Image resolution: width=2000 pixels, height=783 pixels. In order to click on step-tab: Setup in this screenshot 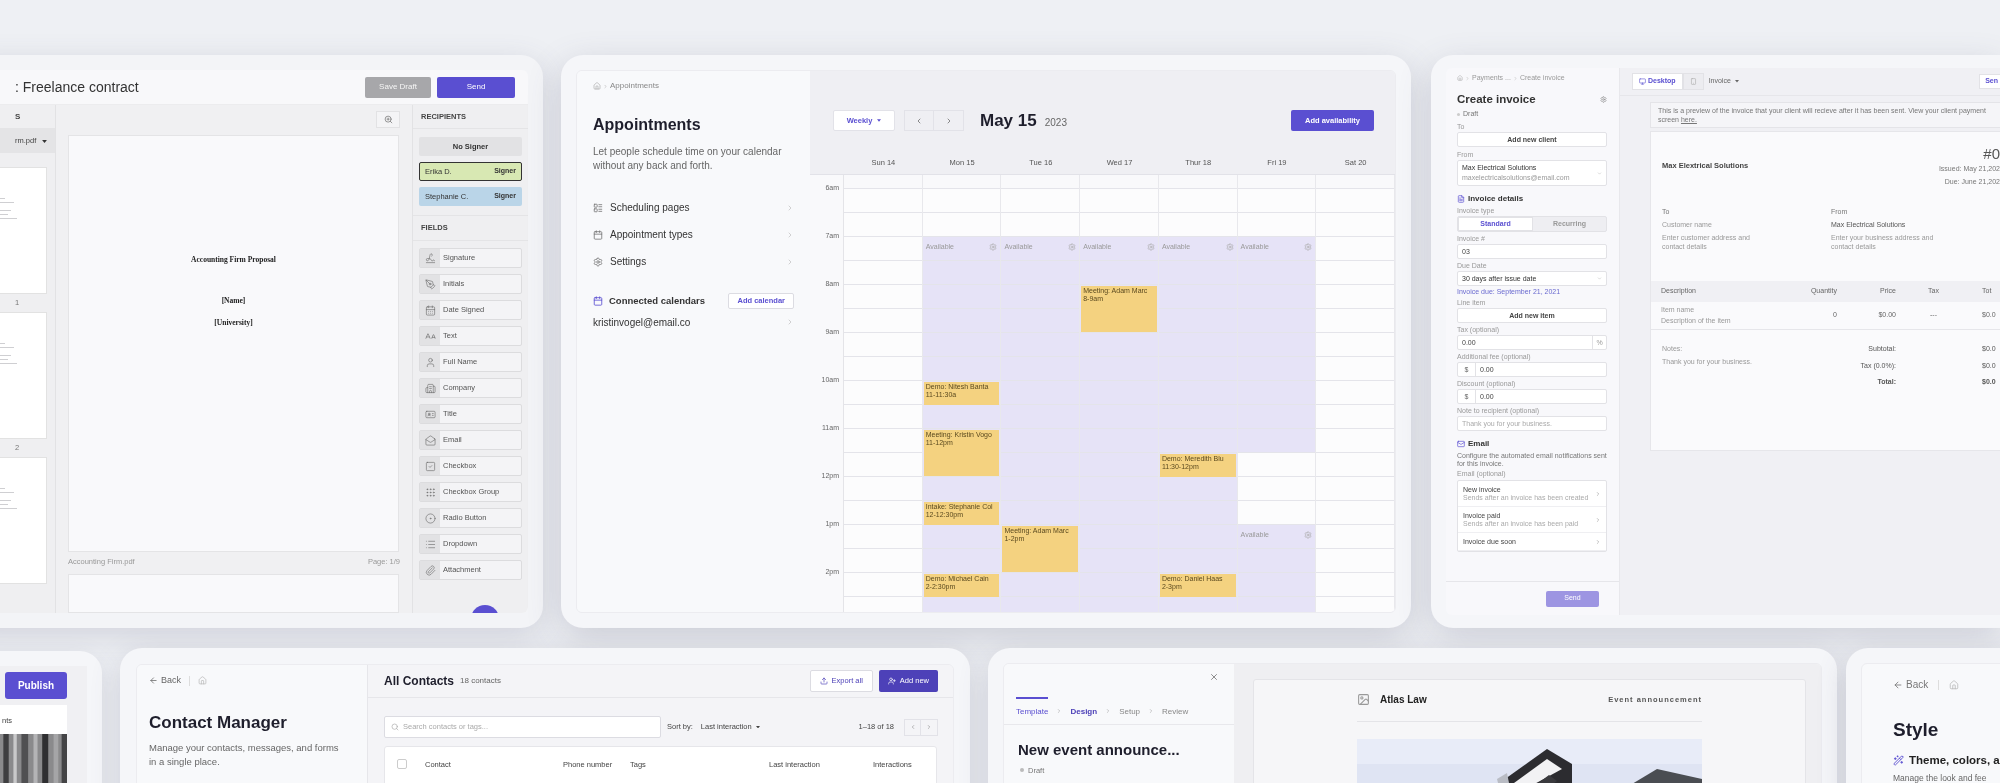, I will do `click(1130, 710)`.